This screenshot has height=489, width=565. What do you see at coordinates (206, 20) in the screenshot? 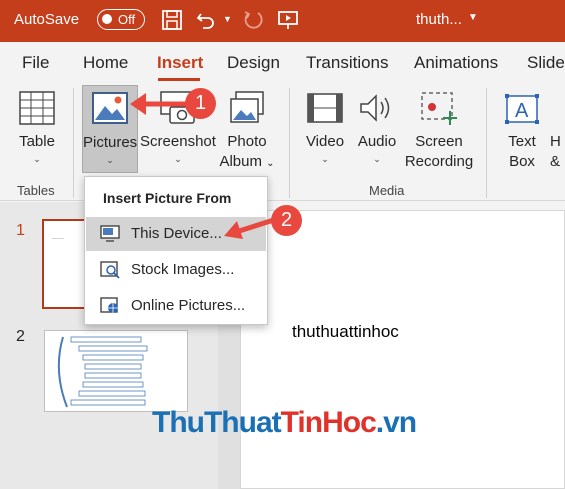
I see `undo-icon` at bounding box center [206, 20].